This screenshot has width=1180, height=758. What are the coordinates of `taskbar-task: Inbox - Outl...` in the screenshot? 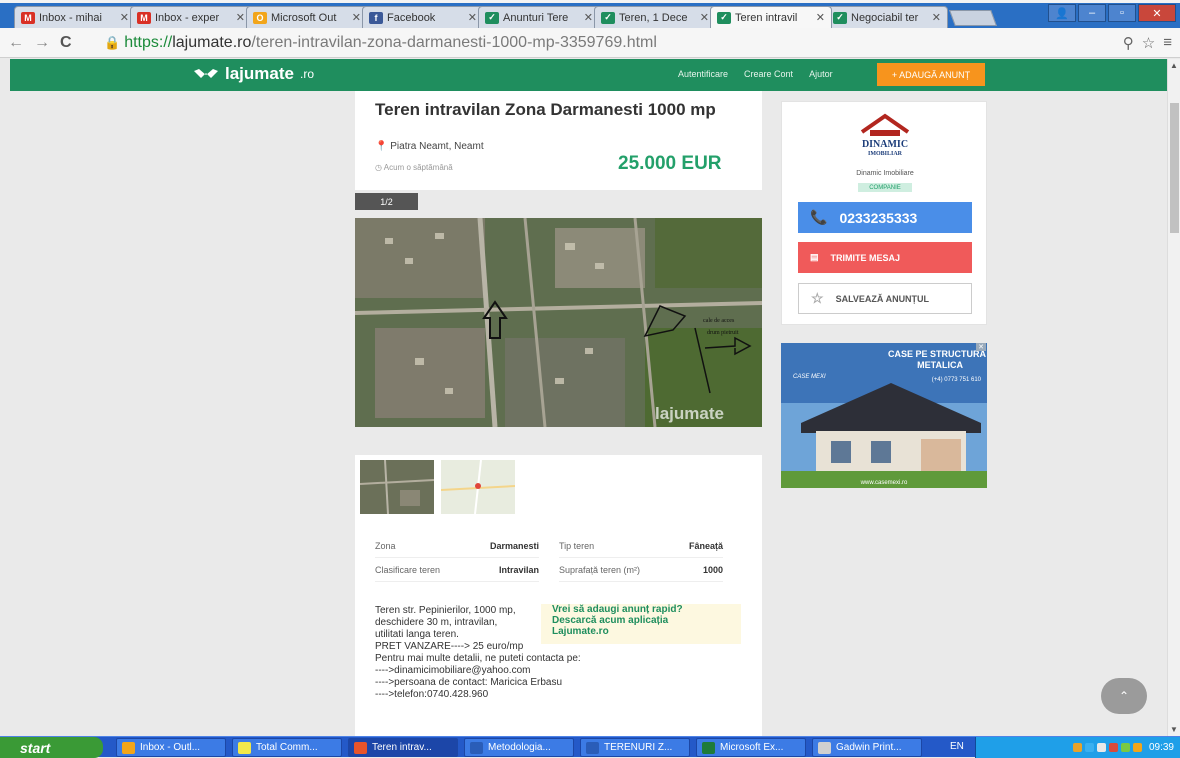 It's located at (171, 747).